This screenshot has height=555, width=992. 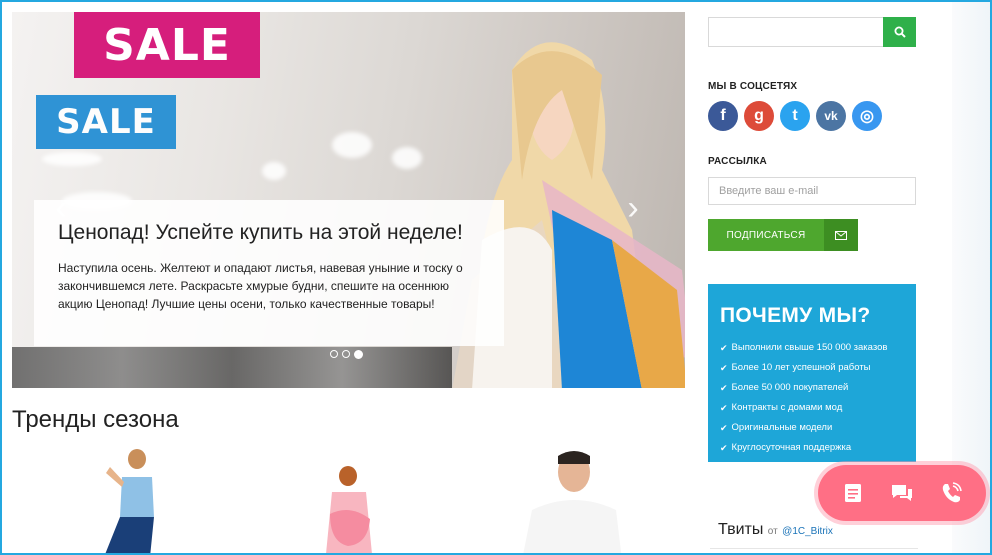 What do you see at coordinates (782, 427) in the screenshot?
I see `list-item-text: Оригинальные модели` at bounding box center [782, 427].